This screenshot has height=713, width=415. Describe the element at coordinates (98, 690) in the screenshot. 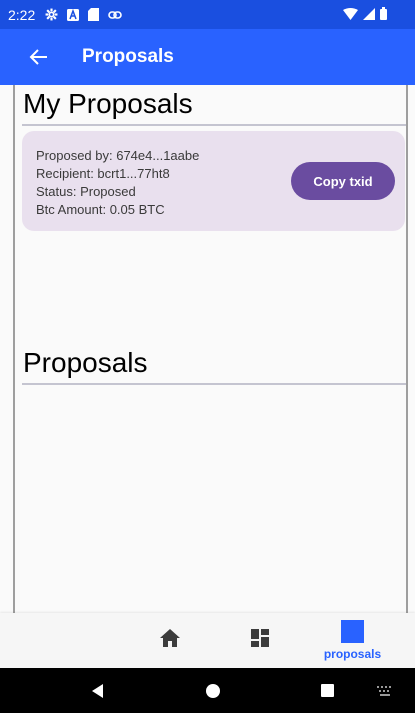

I see `back-triangle-icon` at that location.